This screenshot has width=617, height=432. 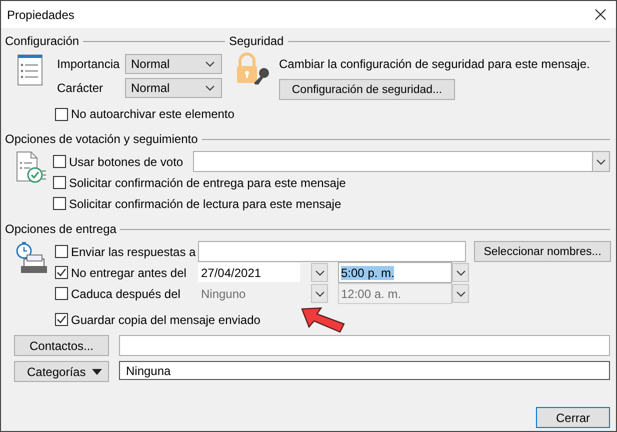 I want to click on window-title: Propiedades, so click(x=40, y=15).